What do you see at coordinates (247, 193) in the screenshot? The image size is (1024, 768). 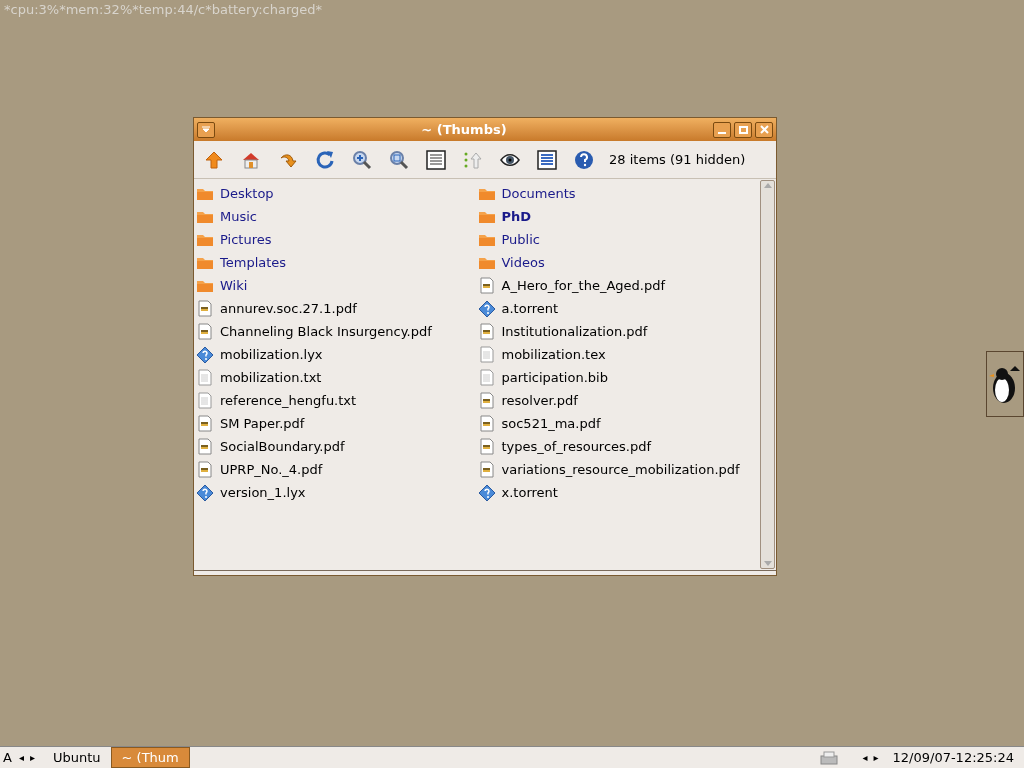 I see `folder-item: Desktop` at bounding box center [247, 193].